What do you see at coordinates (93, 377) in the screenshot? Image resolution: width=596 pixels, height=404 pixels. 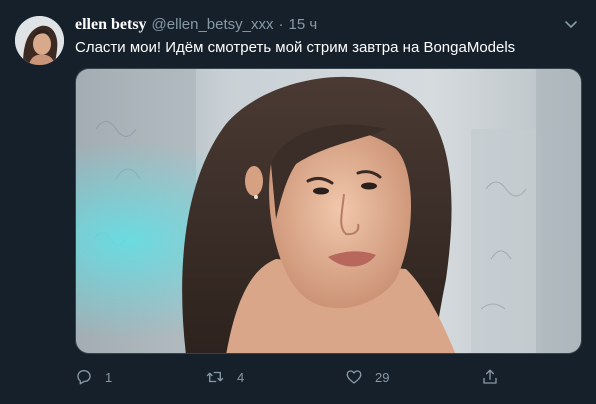 I see `reply-button: 1` at bounding box center [93, 377].